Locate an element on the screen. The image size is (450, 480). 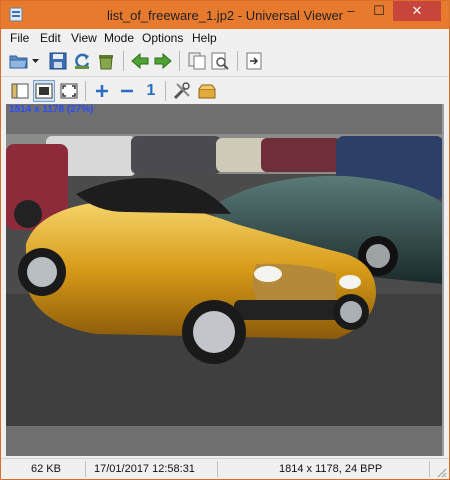
open-button is located at coordinates (19, 61).